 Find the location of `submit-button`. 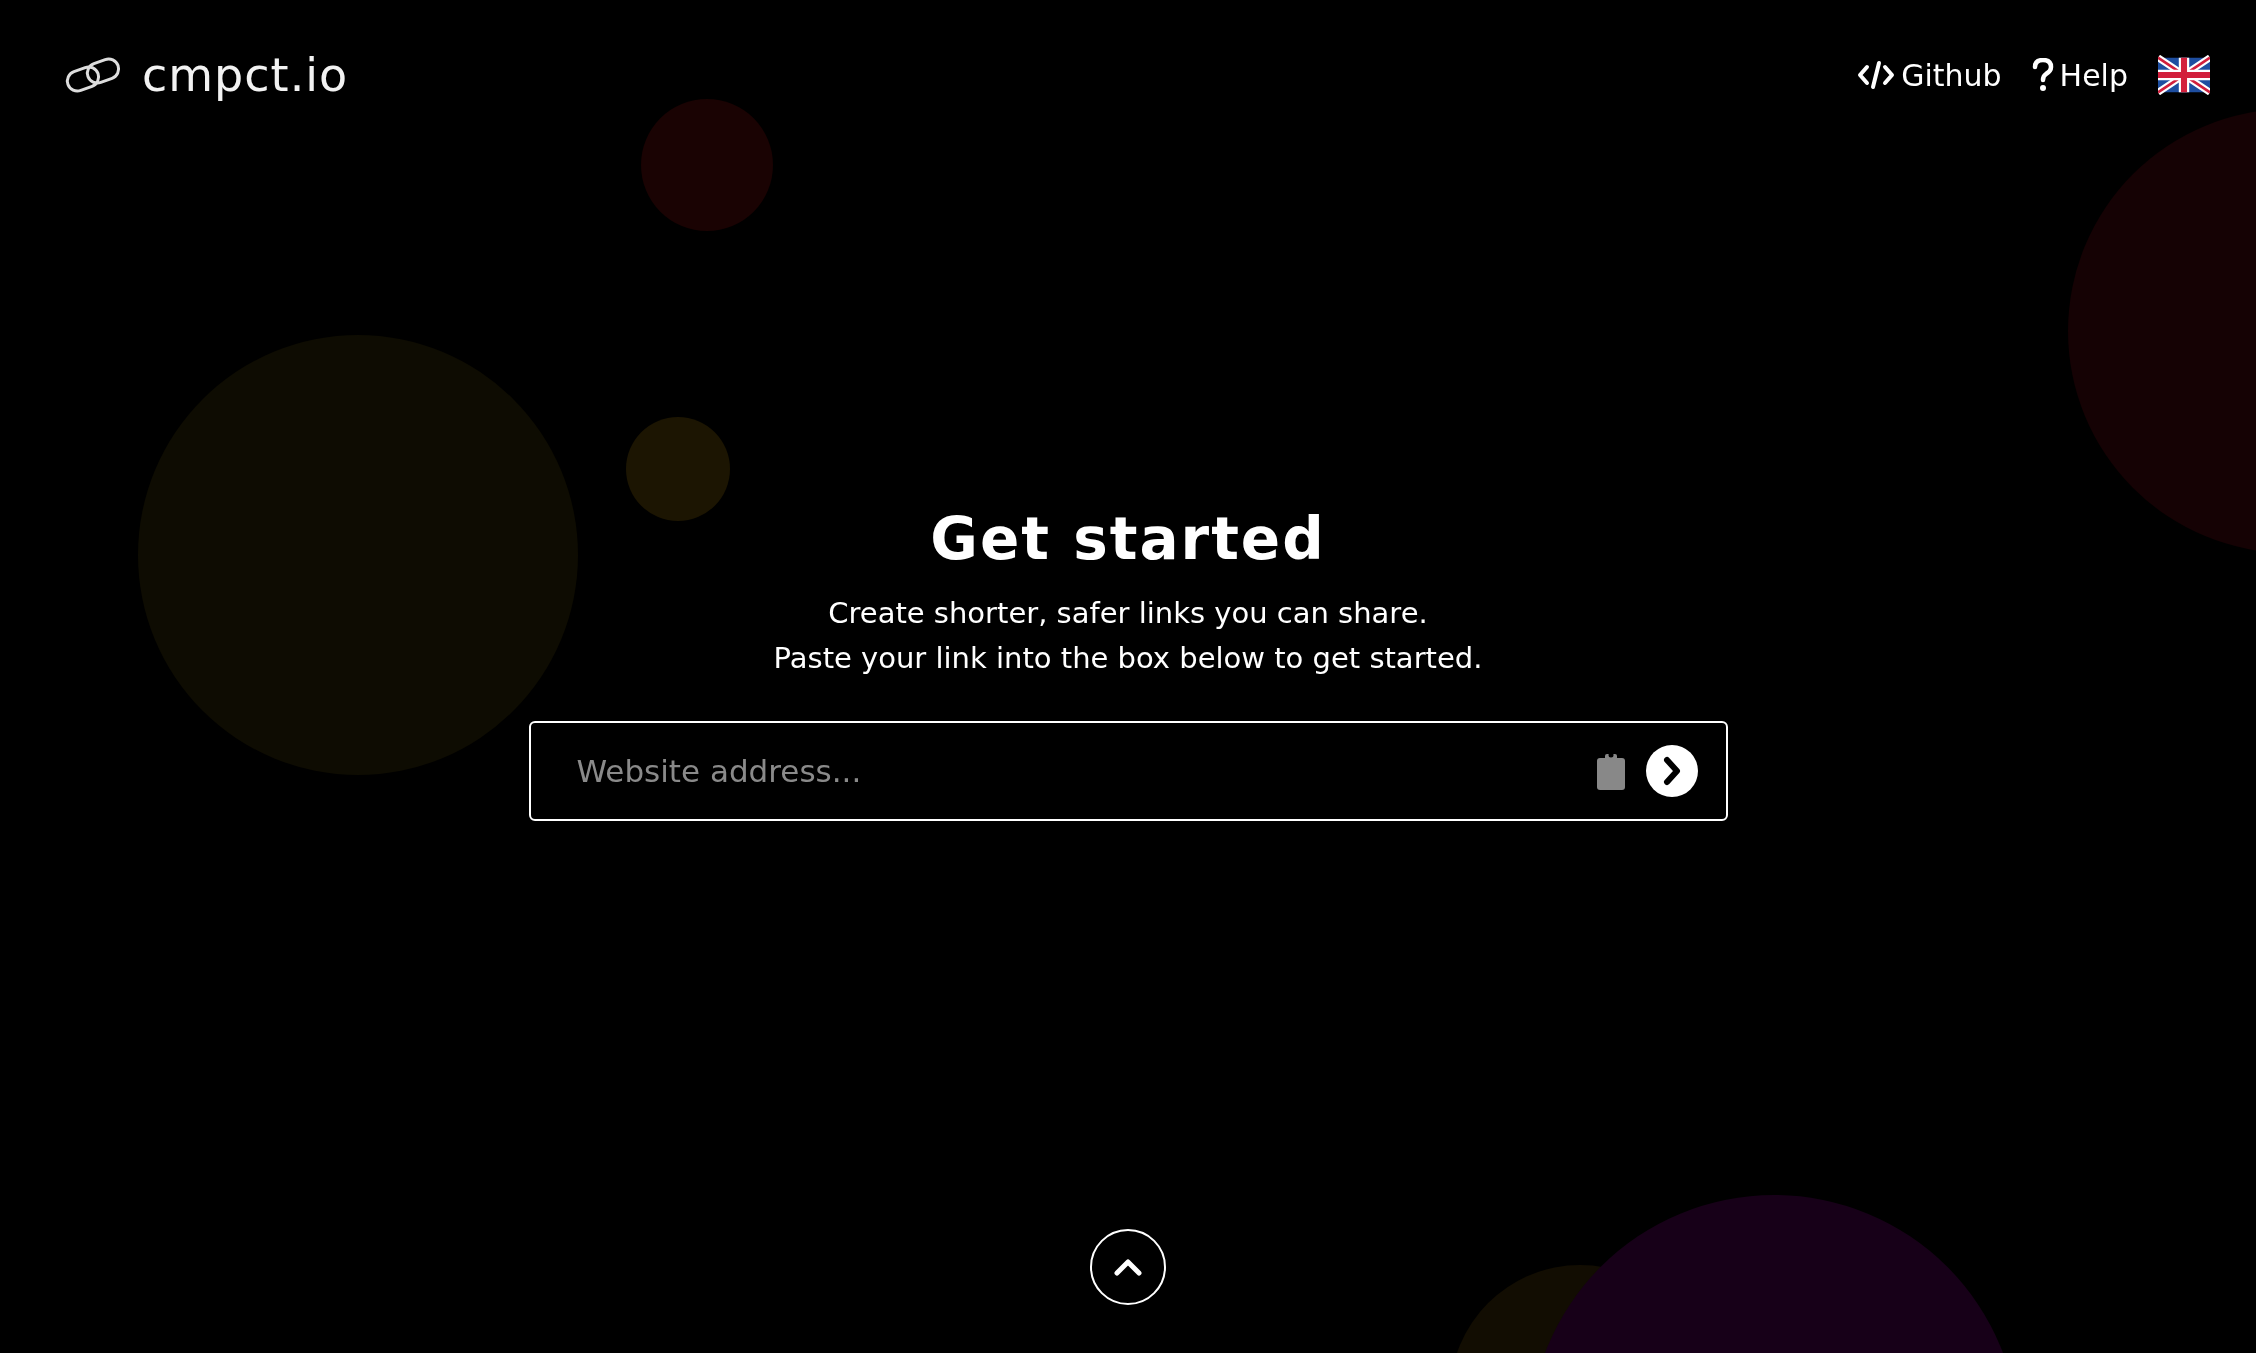

submit-button is located at coordinates (1671, 771).